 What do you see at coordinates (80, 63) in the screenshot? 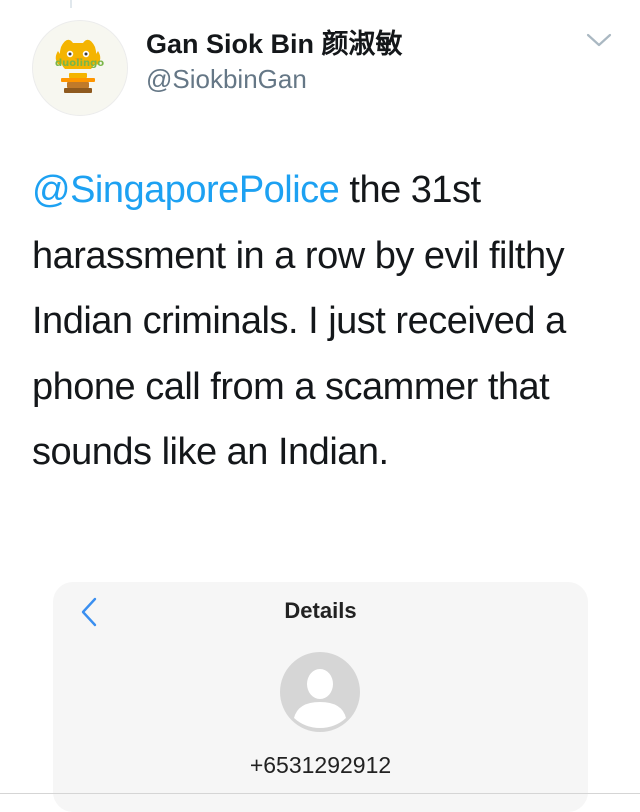
I see `avatar-brand-text: duolingo` at bounding box center [80, 63].